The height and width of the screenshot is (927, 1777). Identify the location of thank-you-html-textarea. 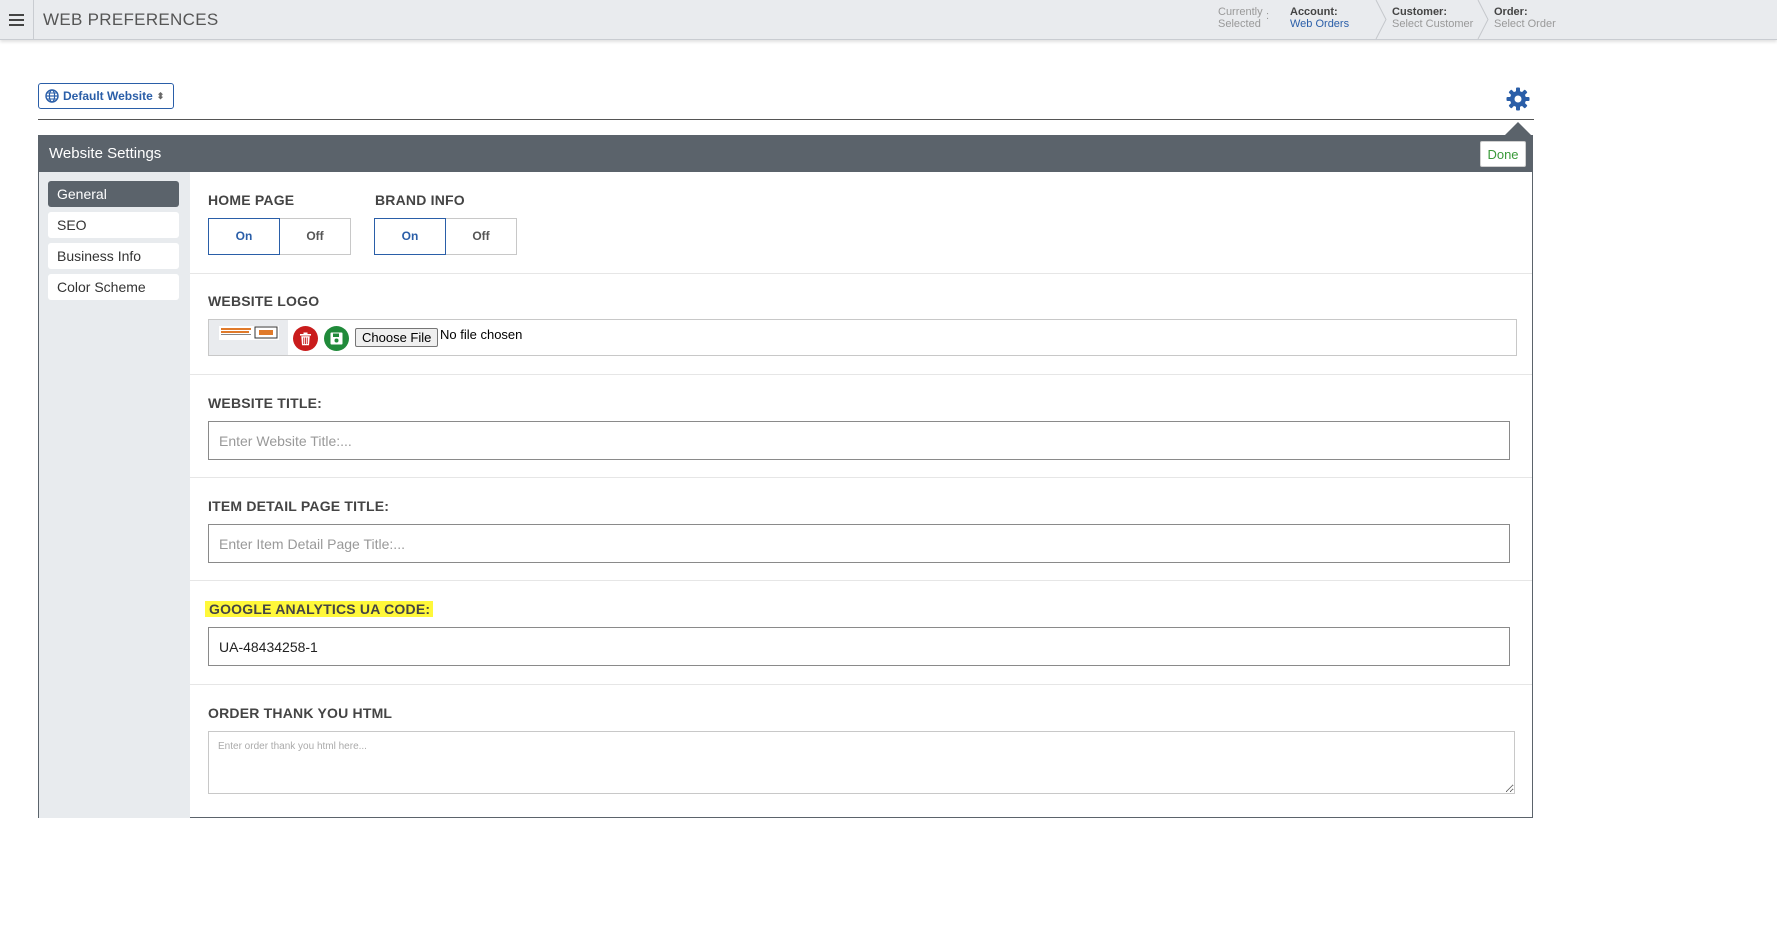
(861, 762).